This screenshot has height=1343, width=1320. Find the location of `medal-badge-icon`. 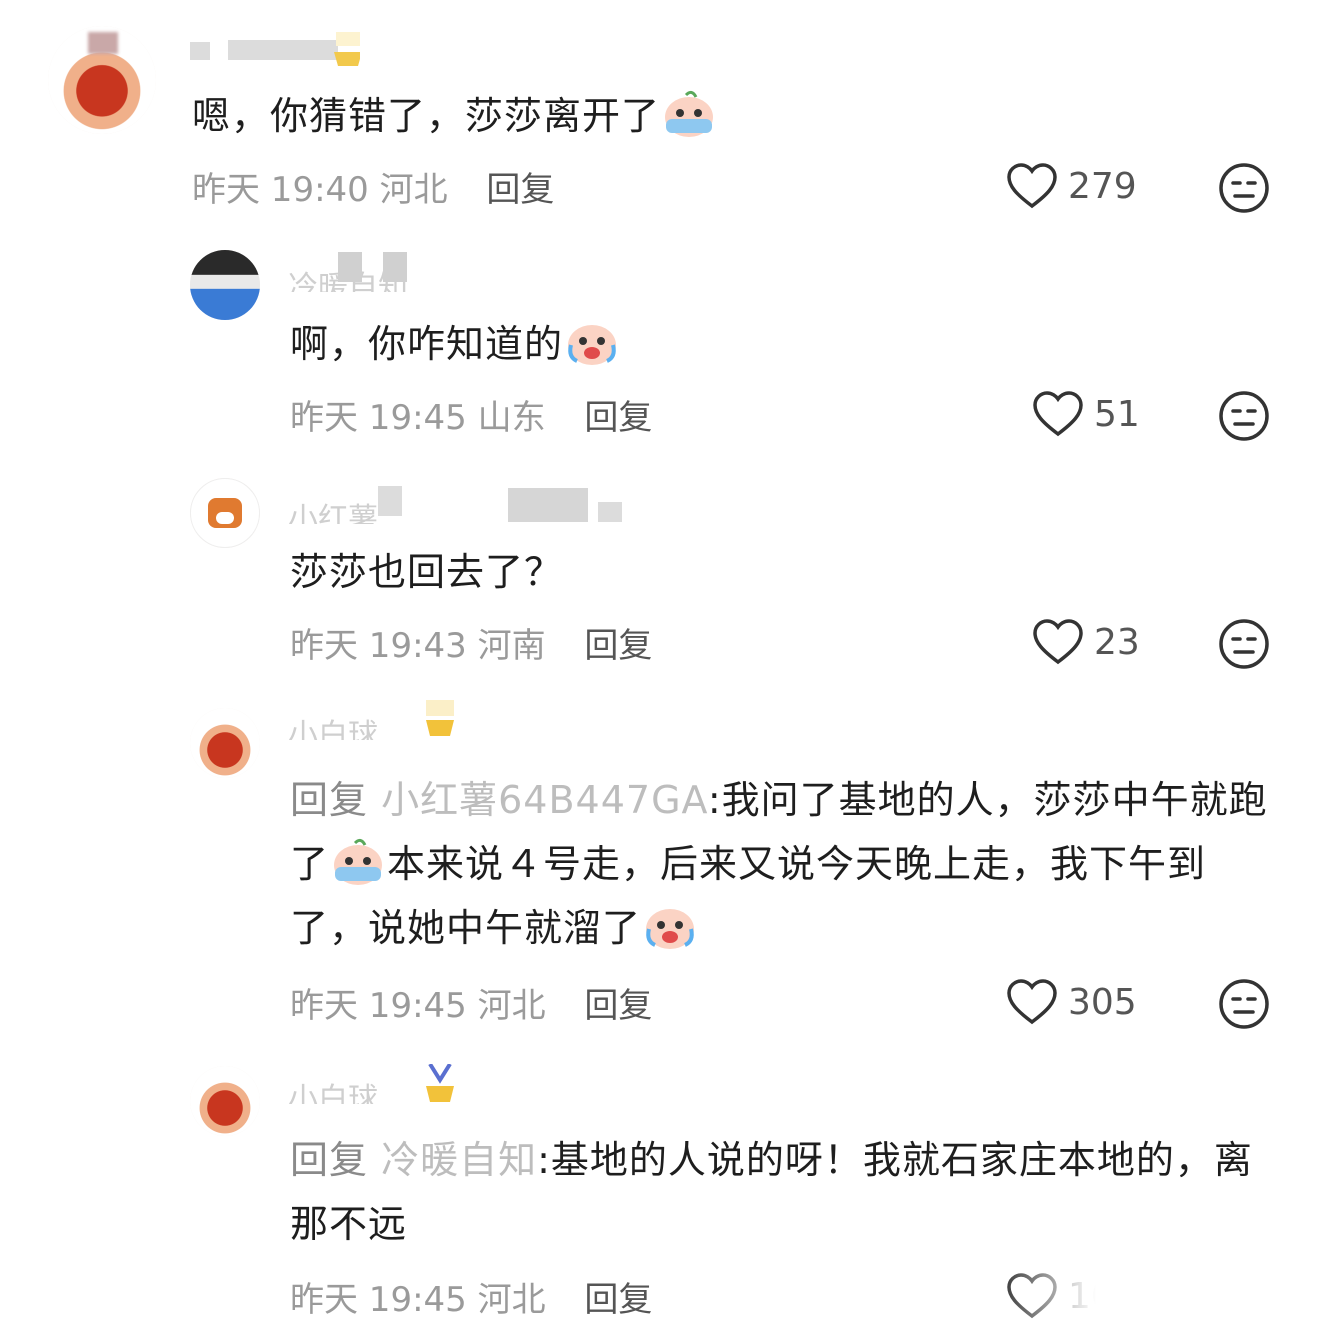

medal-badge-icon is located at coordinates (440, 1084).